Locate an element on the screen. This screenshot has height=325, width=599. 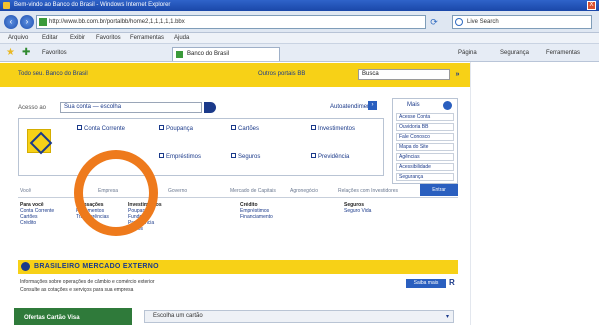
quick-link: Fale Conosco is located at coordinates (425, 137).